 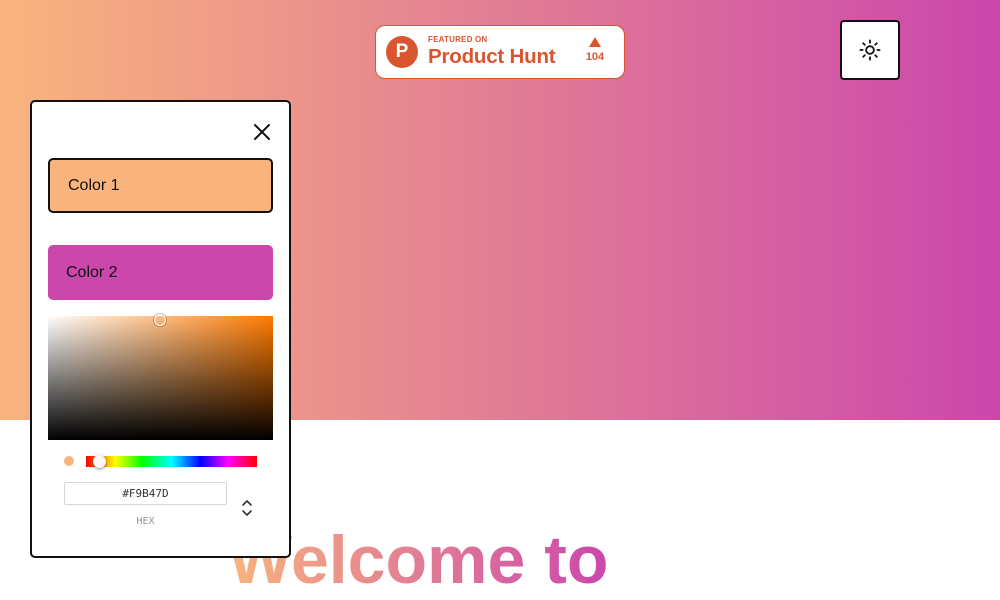 I want to click on current-color-swatch, so click(x=69, y=461).